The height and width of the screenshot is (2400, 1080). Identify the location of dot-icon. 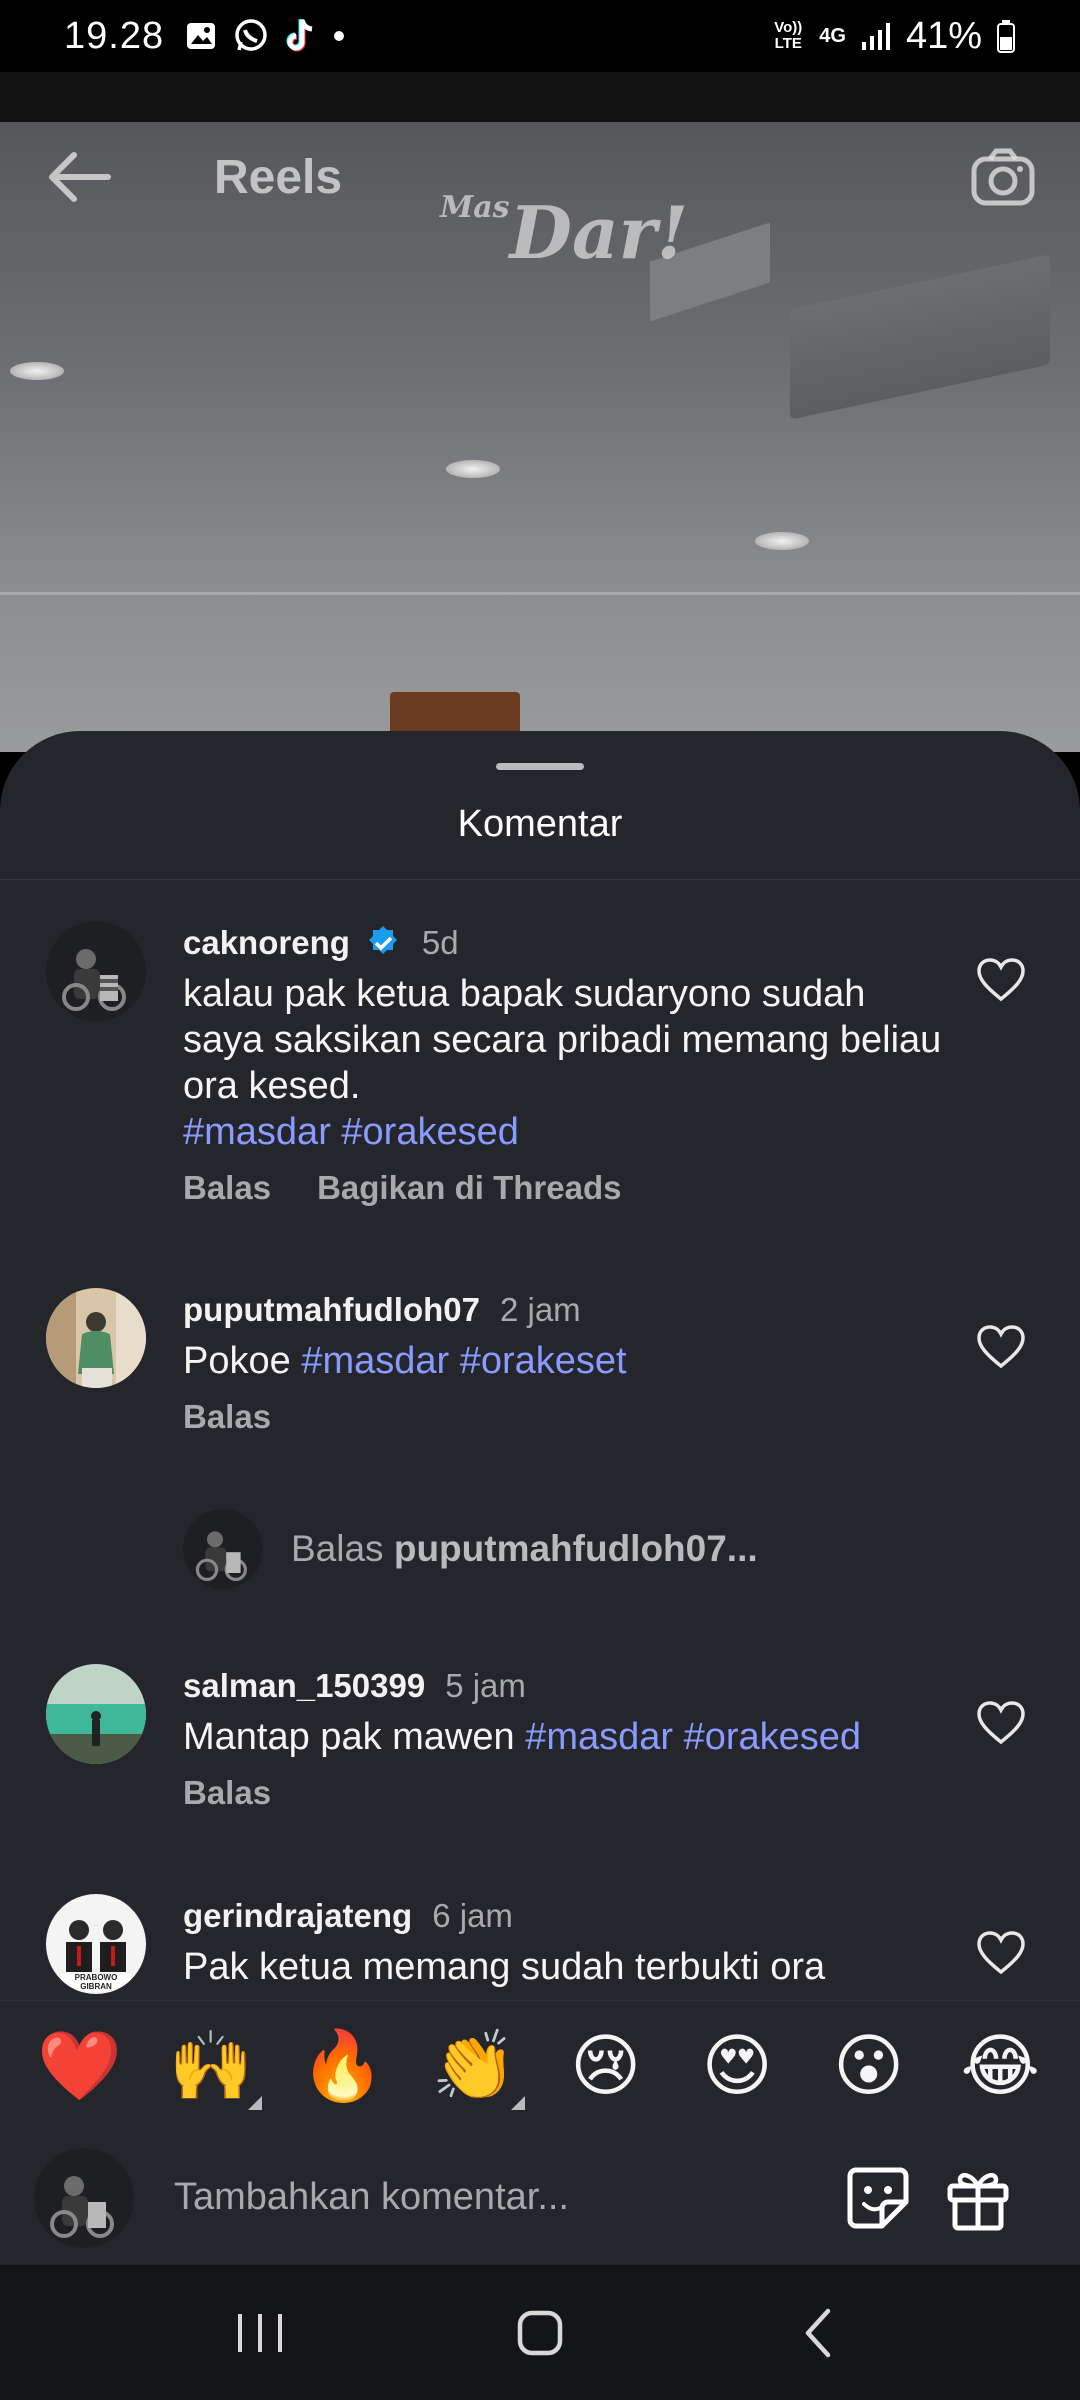
(339, 36).